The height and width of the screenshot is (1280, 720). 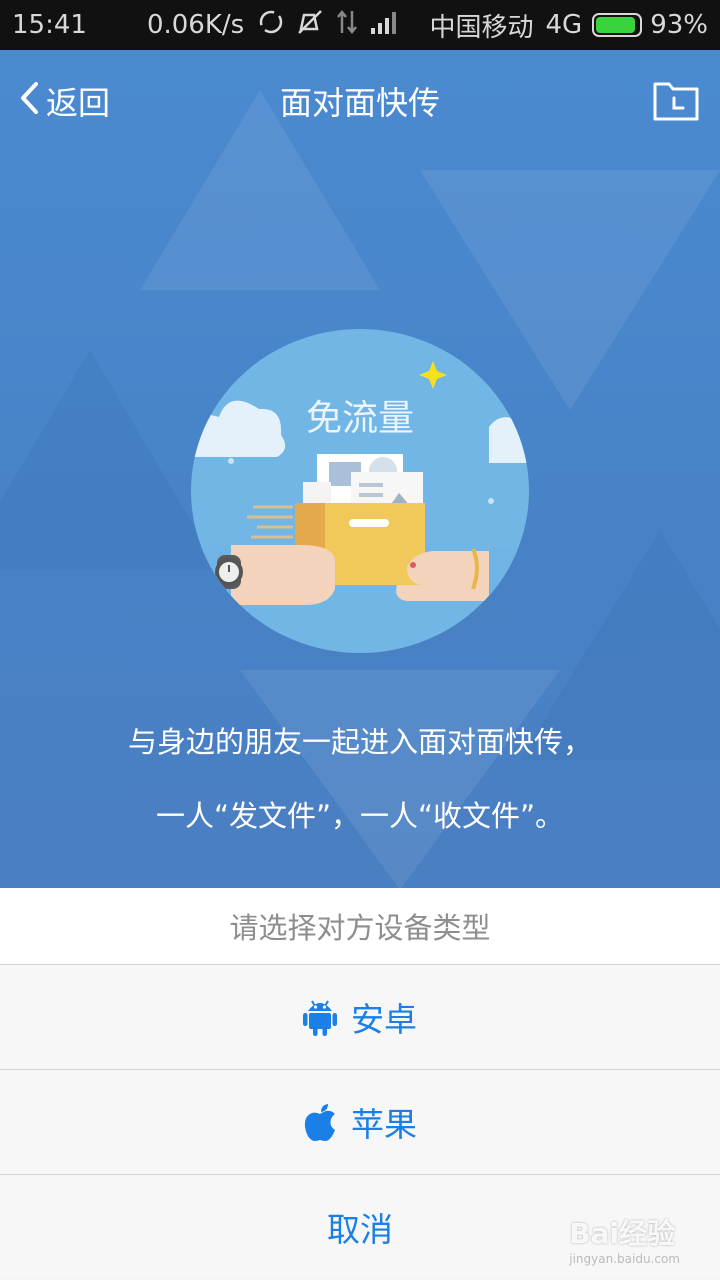 What do you see at coordinates (624, 1259) in the screenshot?
I see `watermark-url: jingyan.baidu.com` at bounding box center [624, 1259].